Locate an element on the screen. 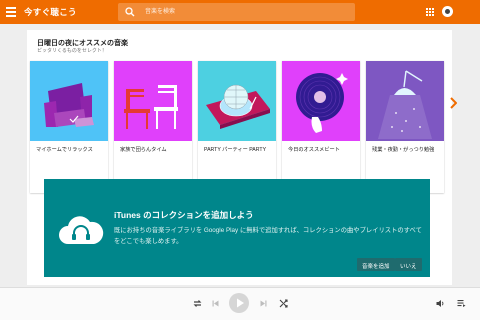 The height and width of the screenshot is (320, 480). playlist-tile-party: PARTY パーティー PARTY is located at coordinates (237, 127).